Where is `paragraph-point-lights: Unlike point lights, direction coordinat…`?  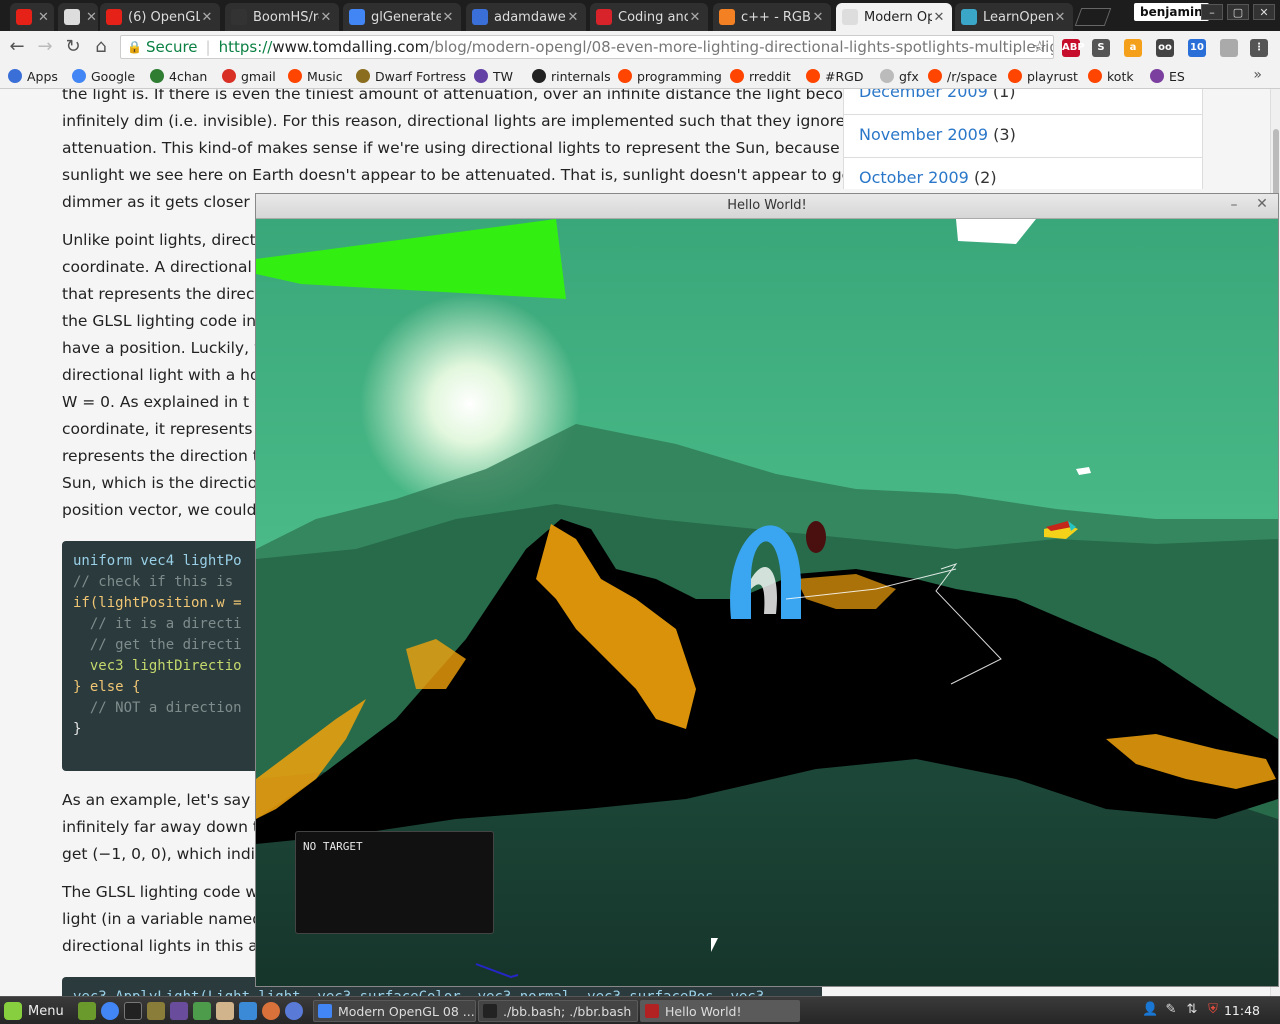 paragraph-point-lights: Unlike point lights, direction coordinat… is located at coordinates (172, 375).